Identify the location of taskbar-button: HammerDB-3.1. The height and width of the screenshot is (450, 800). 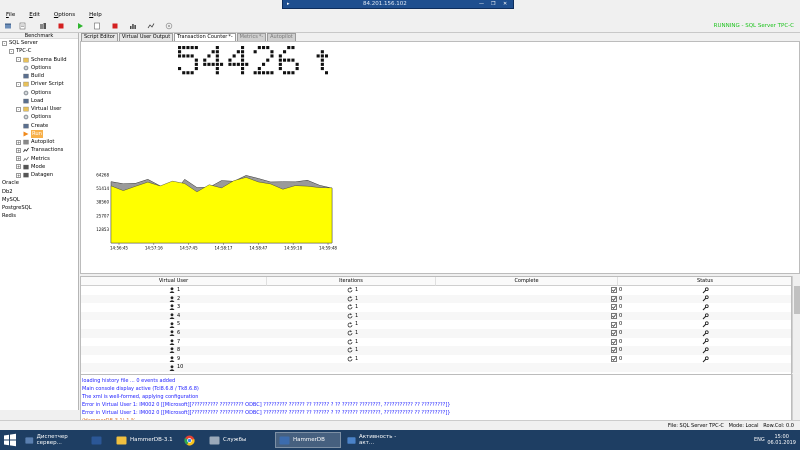
(144, 440).